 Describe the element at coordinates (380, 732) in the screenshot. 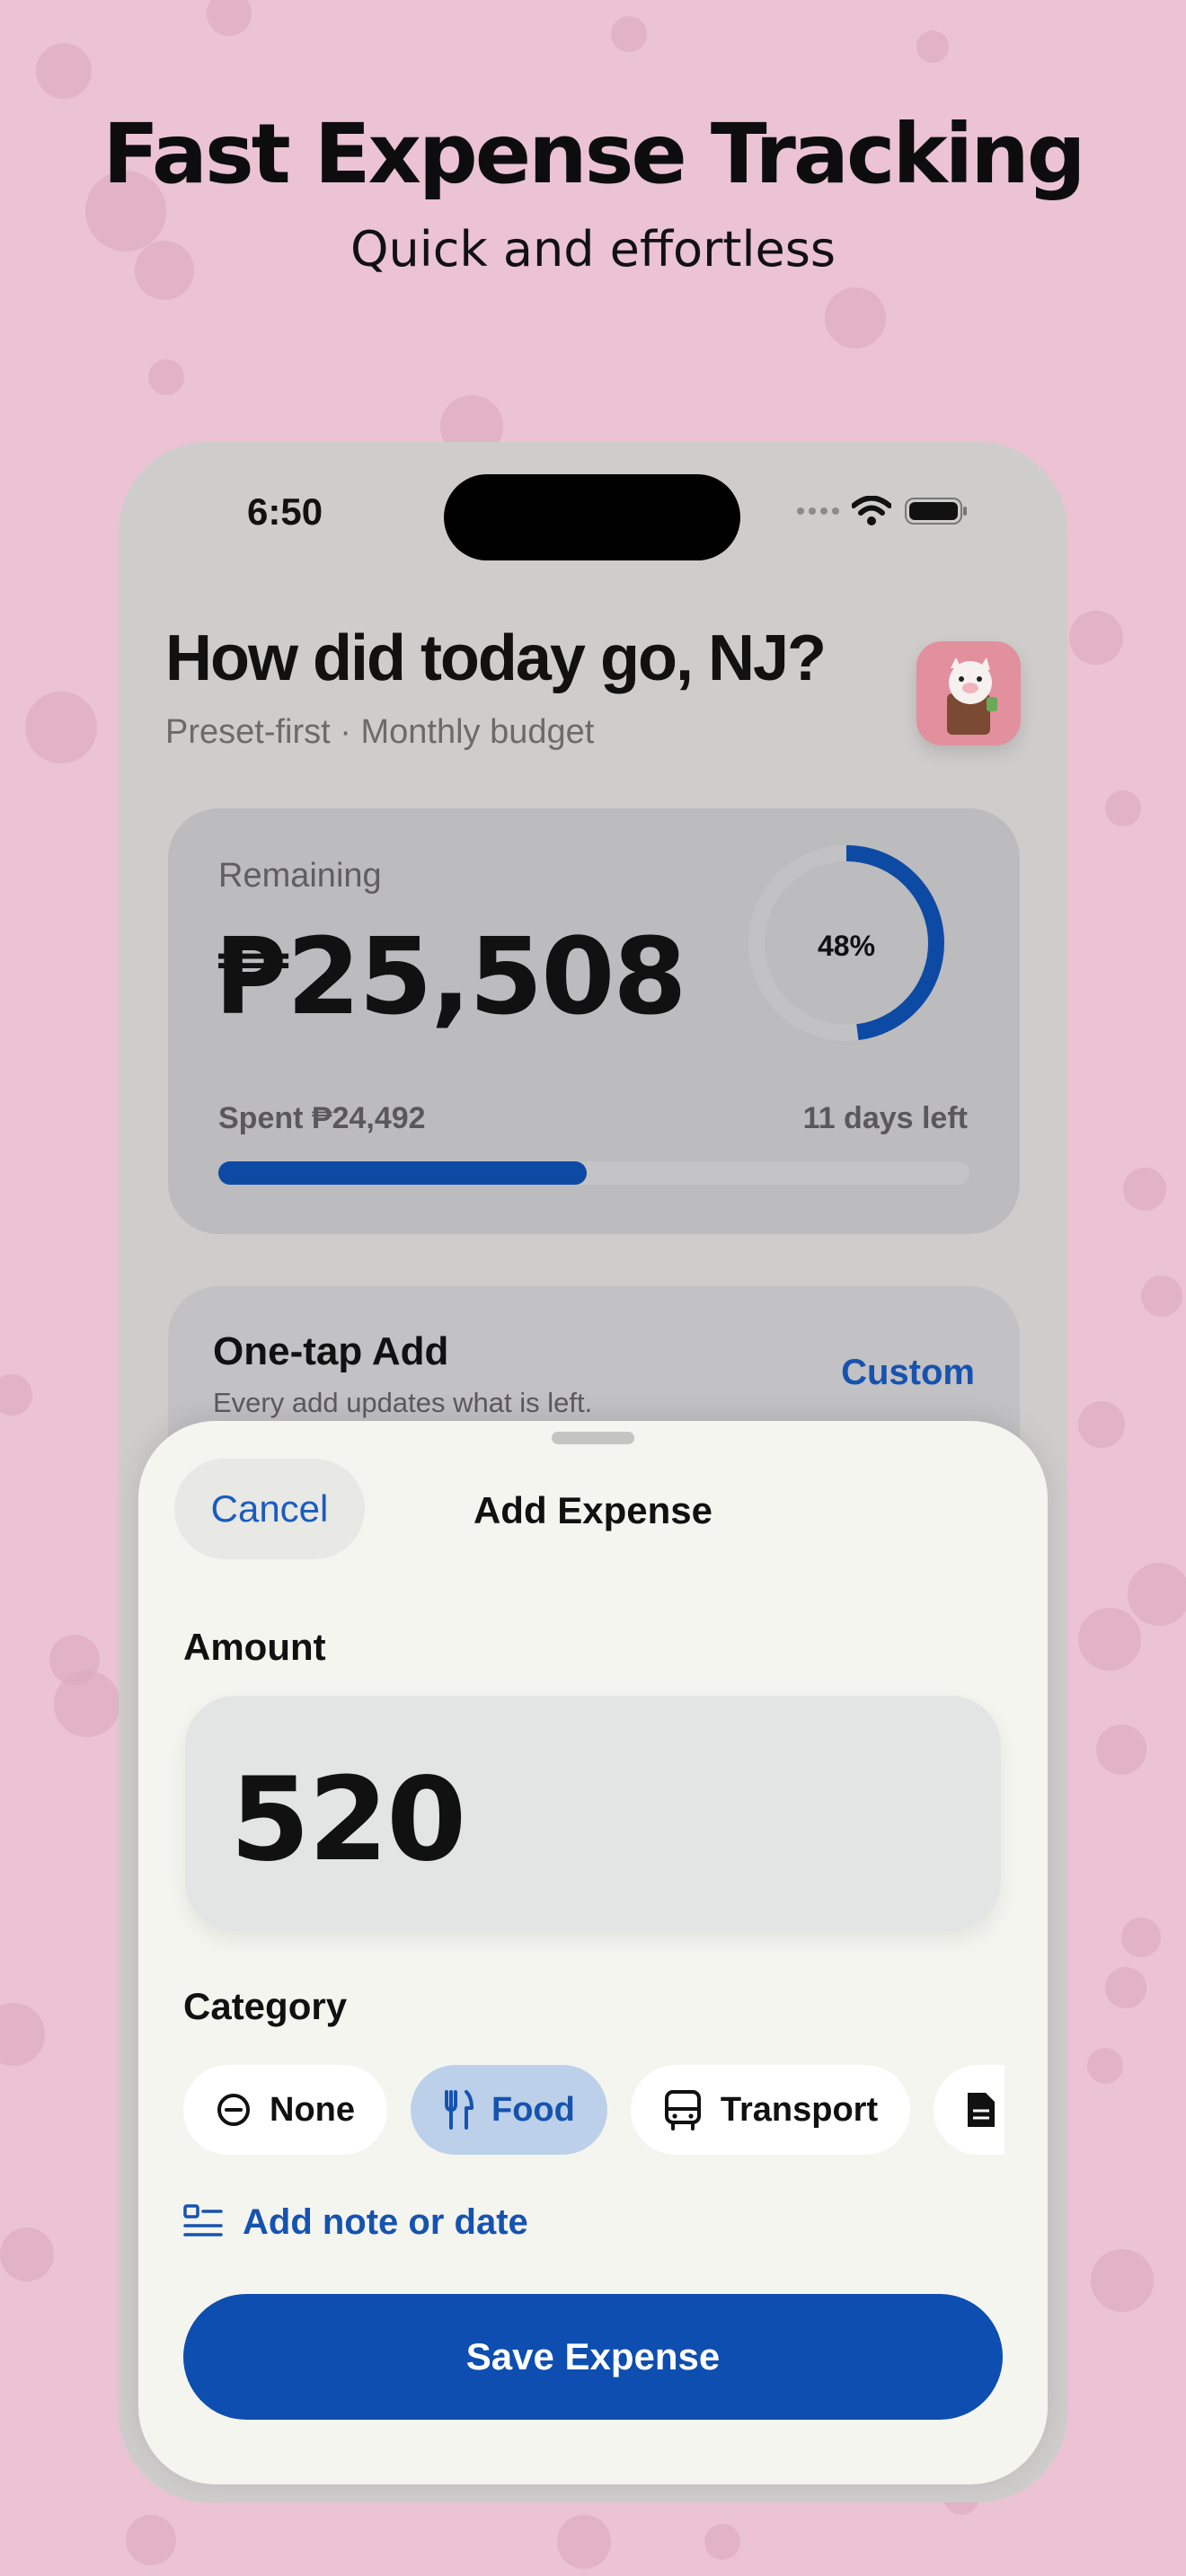

I see `greeting-subtitle: Preset-first · Monthly budget` at that location.